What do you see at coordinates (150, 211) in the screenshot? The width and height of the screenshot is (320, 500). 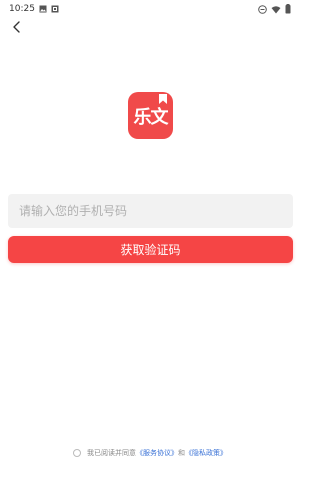 I see `phone-input` at bounding box center [150, 211].